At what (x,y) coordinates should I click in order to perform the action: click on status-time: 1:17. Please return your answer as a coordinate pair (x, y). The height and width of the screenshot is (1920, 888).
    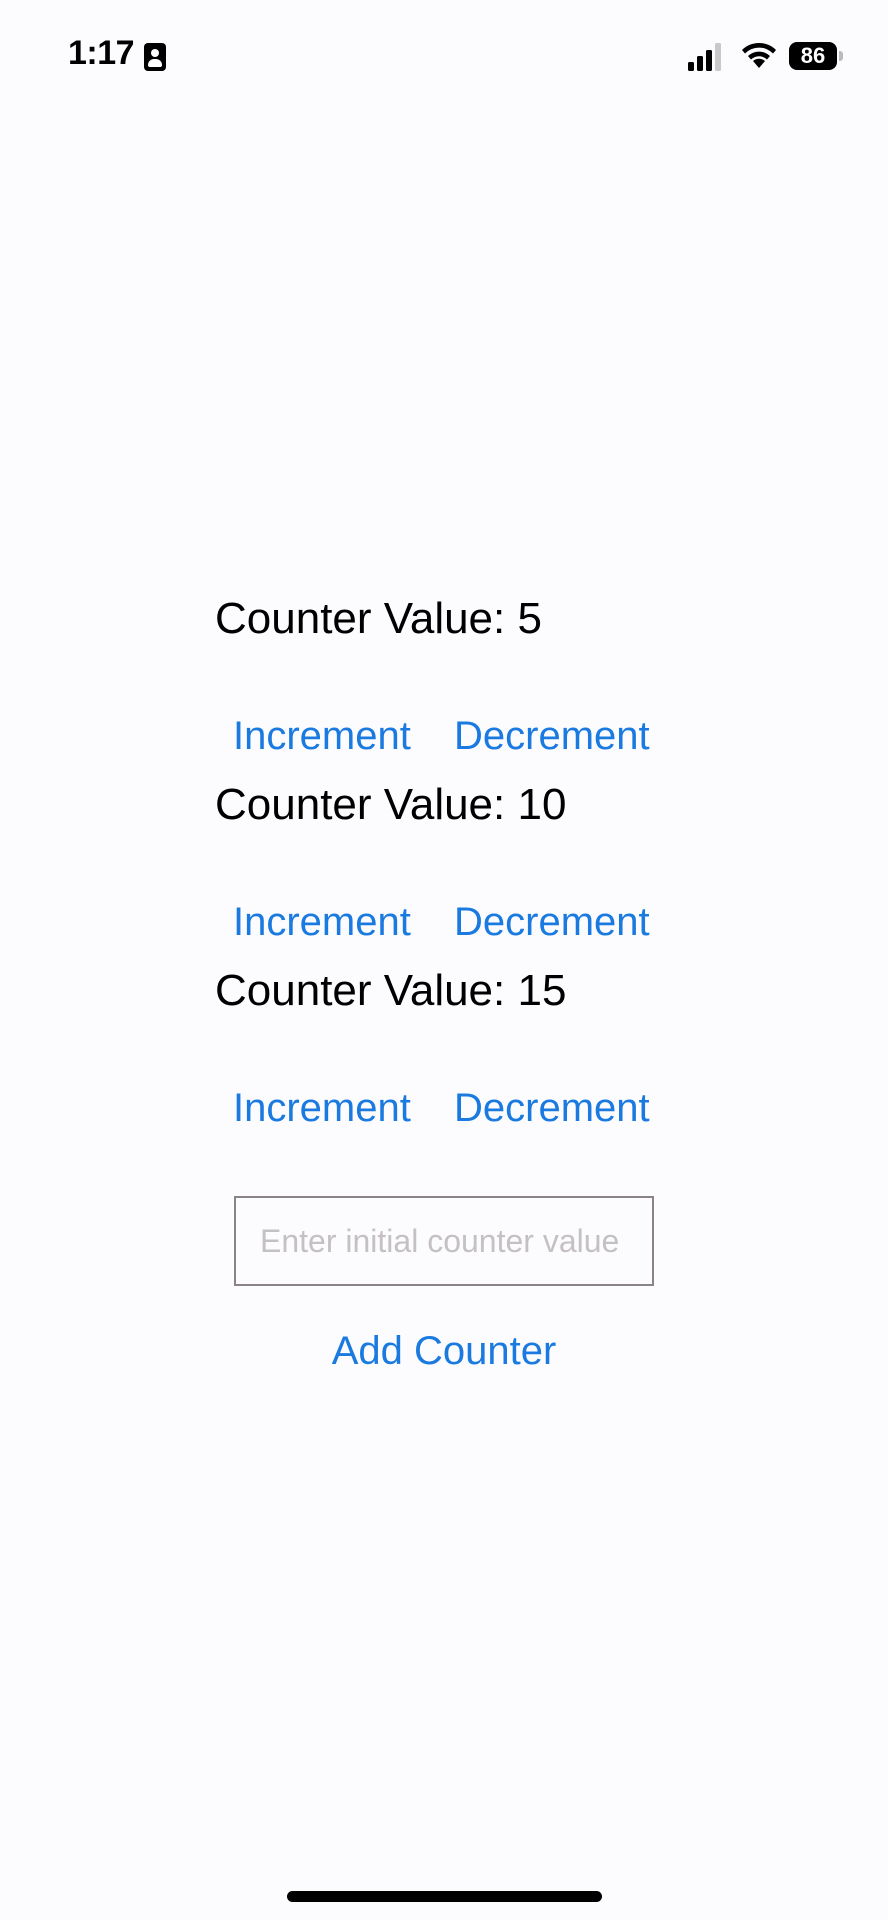
    Looking at the image, I should click on (101, 53).